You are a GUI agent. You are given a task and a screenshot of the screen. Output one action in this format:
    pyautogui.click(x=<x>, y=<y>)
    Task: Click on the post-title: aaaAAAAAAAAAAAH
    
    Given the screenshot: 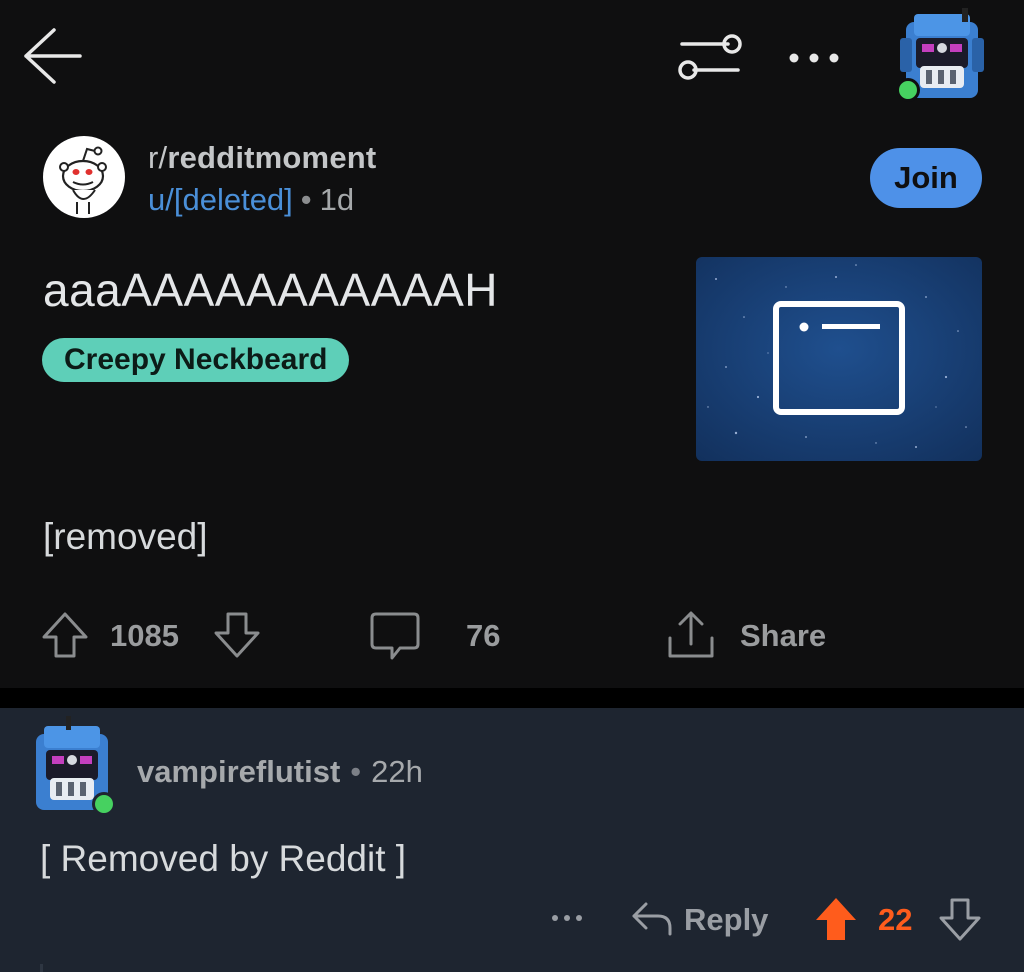 What is the action you would take?
    pyautogui.click(x=270, y=290)
    